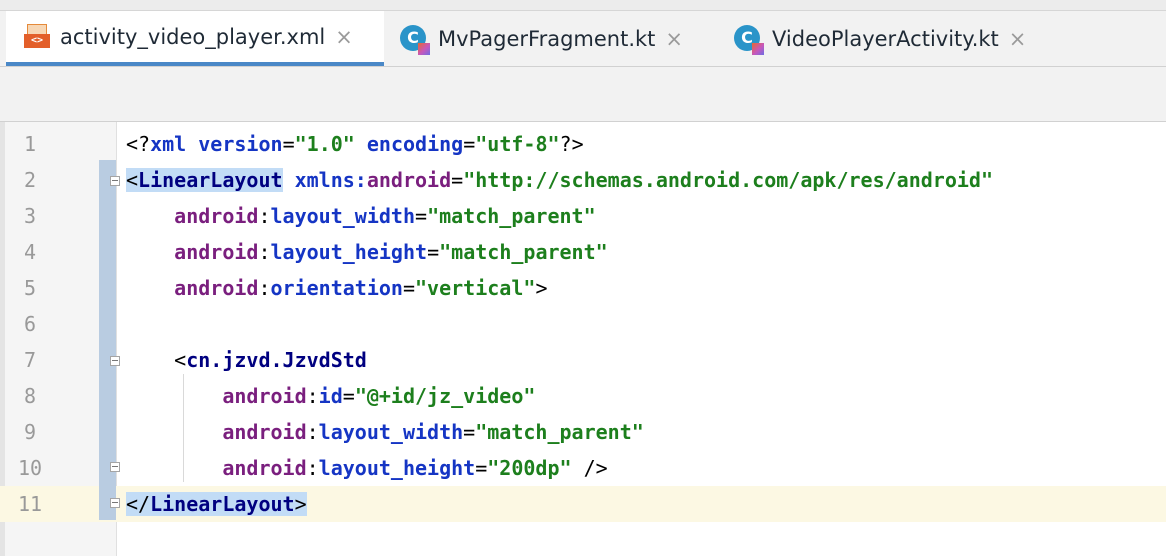  Describe the element at coordinates (885, 38) in the screenshot. I see `tab-label: VideoPlayerActivity.kt` at that location.